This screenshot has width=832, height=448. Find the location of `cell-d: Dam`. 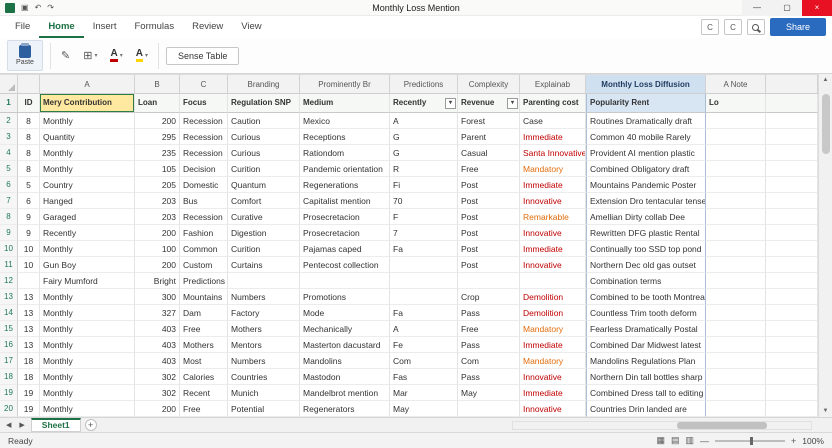

cell-d: Dam is located at coordinates (204, 313).